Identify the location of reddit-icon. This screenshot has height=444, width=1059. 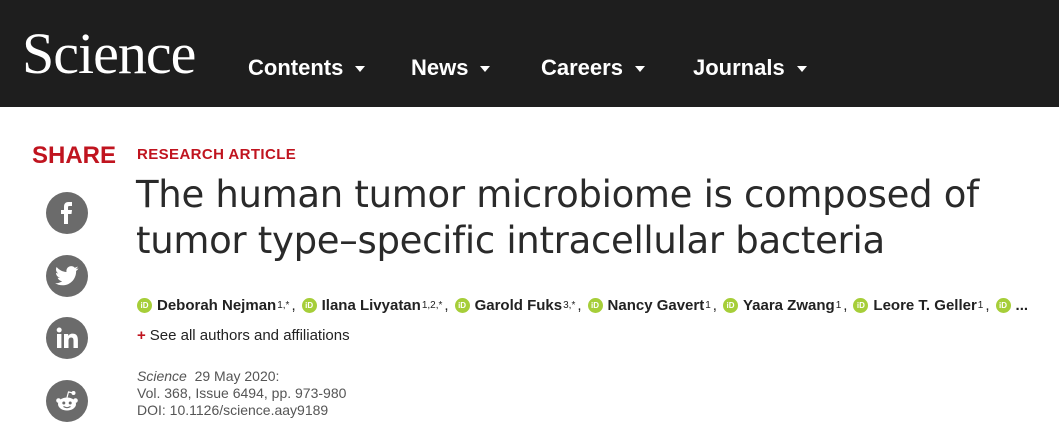
(67, 401).